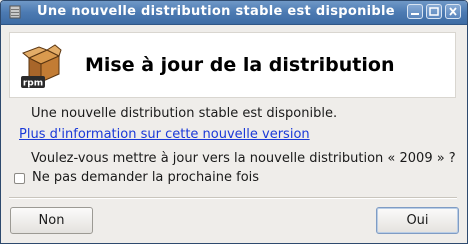 This screenshot has width=468, height=244. Describe the element at coordinates (240, 65) in the screenshot. I see `dialog-heading: Mise à jour de la distribution` at that location.